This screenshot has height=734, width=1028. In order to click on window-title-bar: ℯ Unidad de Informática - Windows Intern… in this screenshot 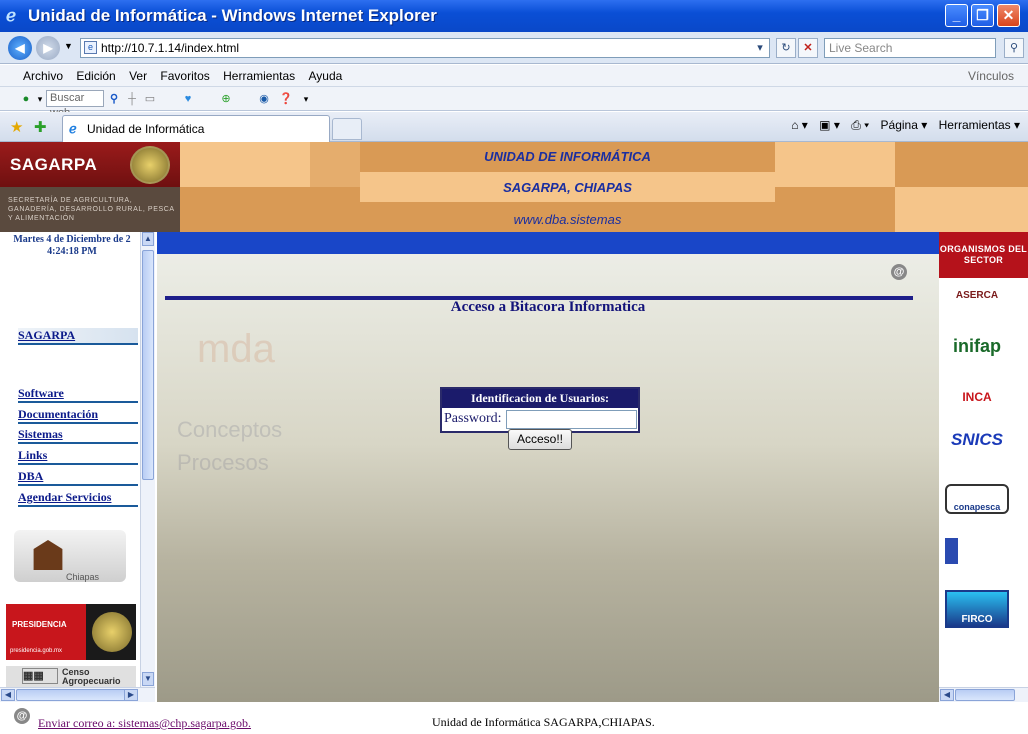, I will do `click(514, 16)`.